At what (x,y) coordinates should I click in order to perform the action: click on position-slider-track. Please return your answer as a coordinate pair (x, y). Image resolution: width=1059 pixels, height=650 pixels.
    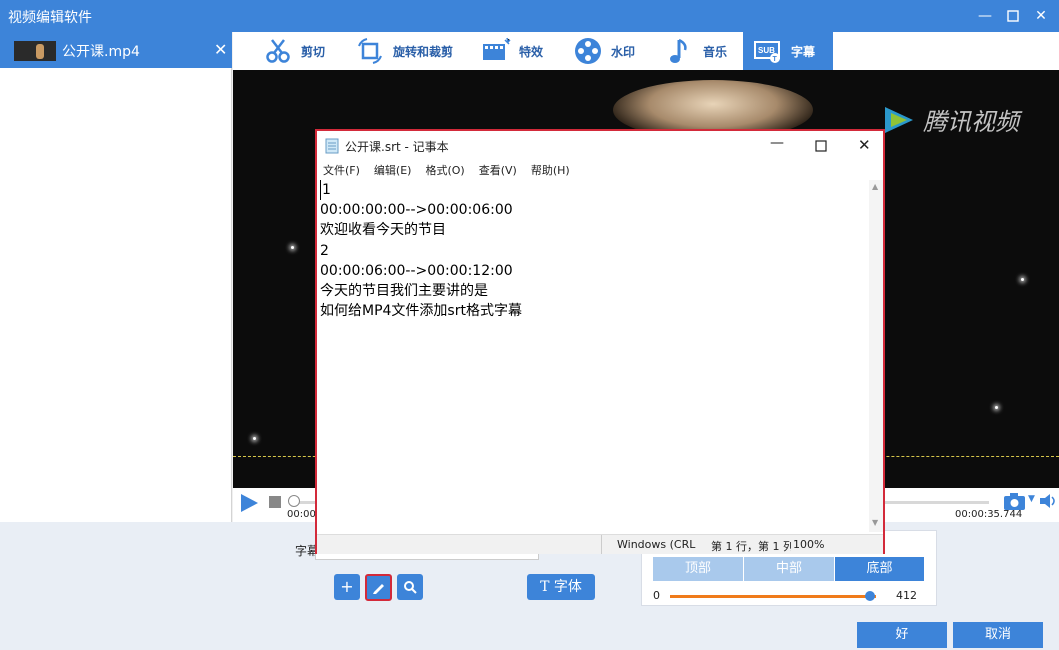
    Looking at the image, I should click on (773, 596).